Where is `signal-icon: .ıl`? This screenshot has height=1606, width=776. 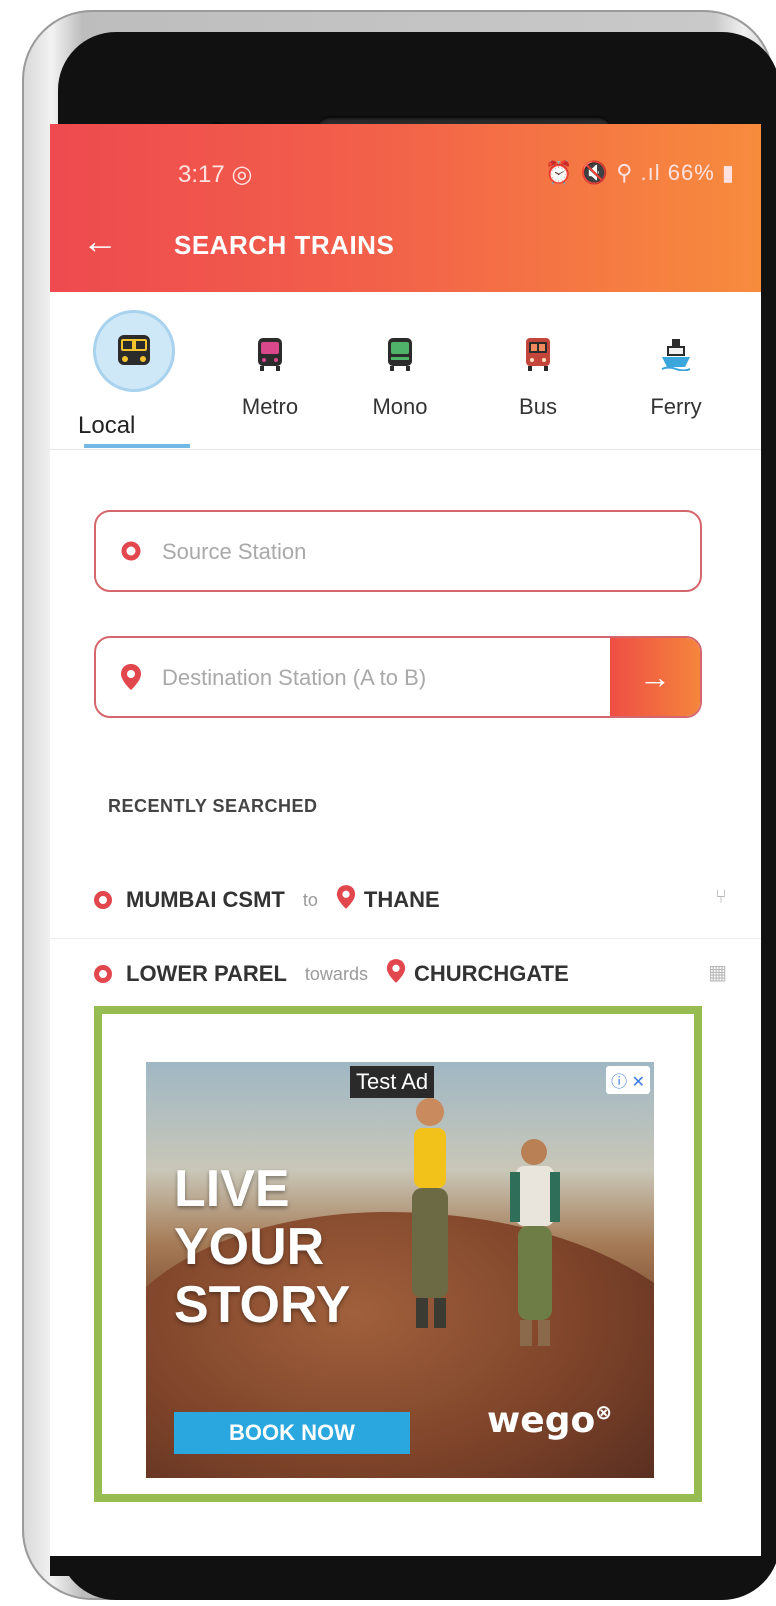
signal-icon: .ıl is located at coordinates (650, 172).